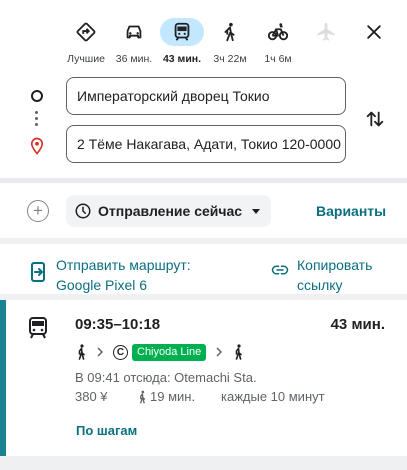  I want to click on add-stop-button: +, so click(38, 211).